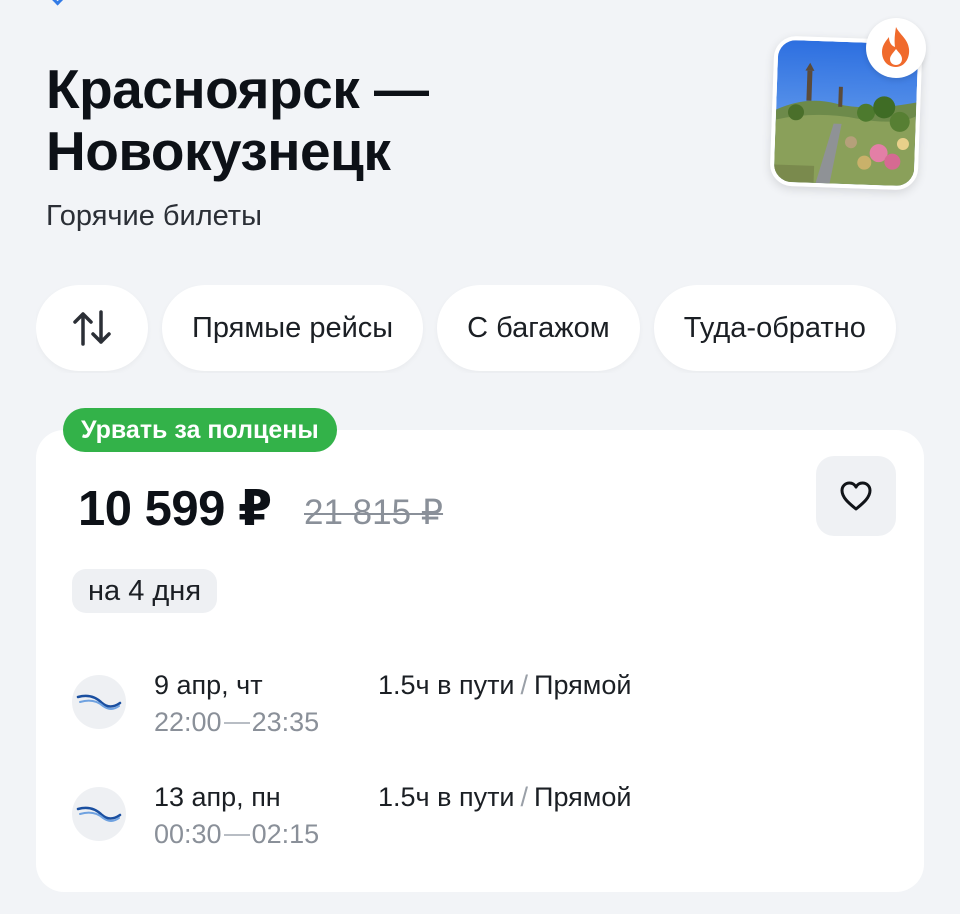 This screenshot has height=914, width=960. What do you see at coordinates (154, 216) in the screenshot?
I see `page-subtitle: Горячие билеты` at bounding box center [154, 216].